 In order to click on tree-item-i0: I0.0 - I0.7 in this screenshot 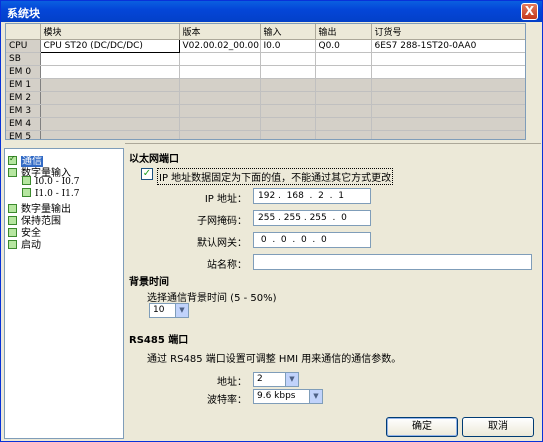, I will do `click(51, 182)`.